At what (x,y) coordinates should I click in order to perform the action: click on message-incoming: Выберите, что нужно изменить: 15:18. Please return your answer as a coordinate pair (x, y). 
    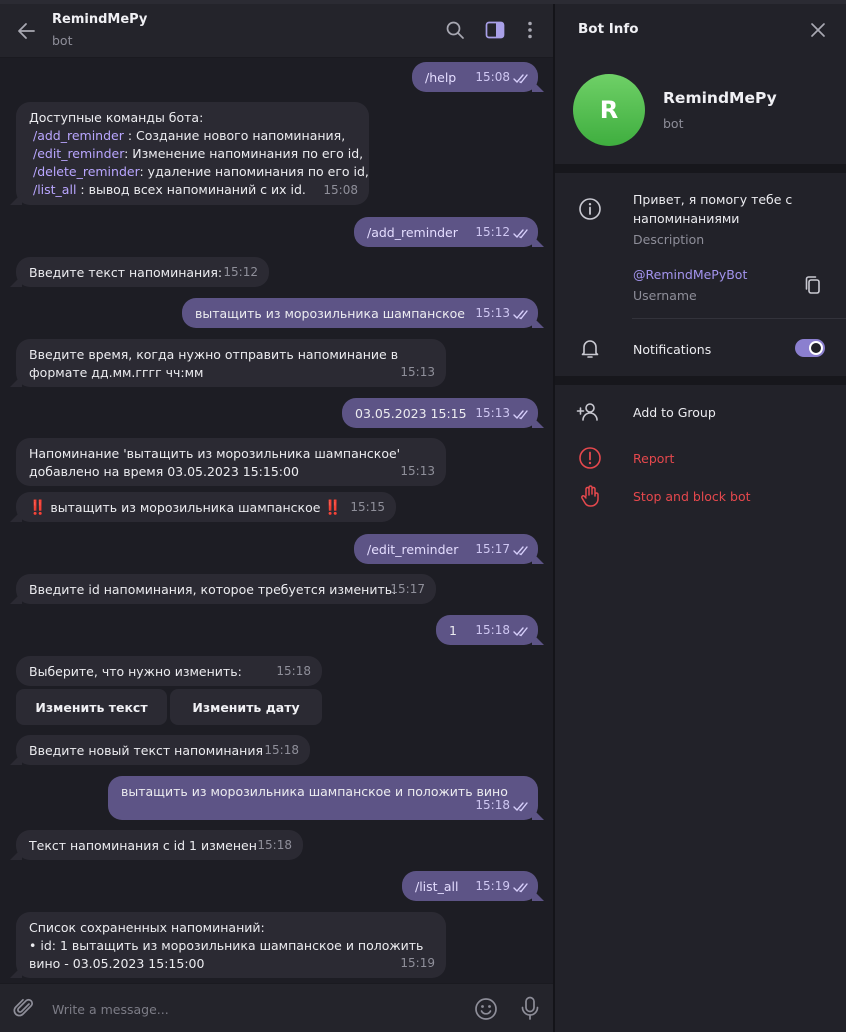
    Looking at the image, I should click on (169, 671).